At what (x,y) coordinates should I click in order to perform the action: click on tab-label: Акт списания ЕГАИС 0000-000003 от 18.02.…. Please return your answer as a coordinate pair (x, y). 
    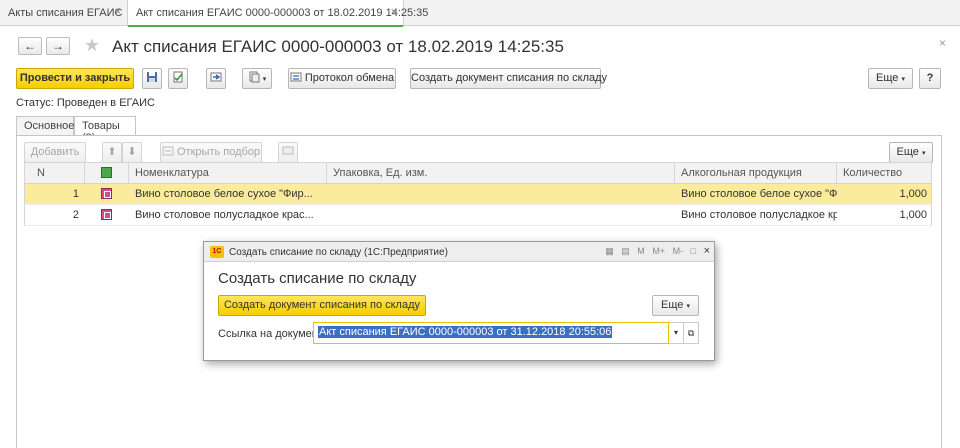
    Looking at the image, I should click on (282, 13).